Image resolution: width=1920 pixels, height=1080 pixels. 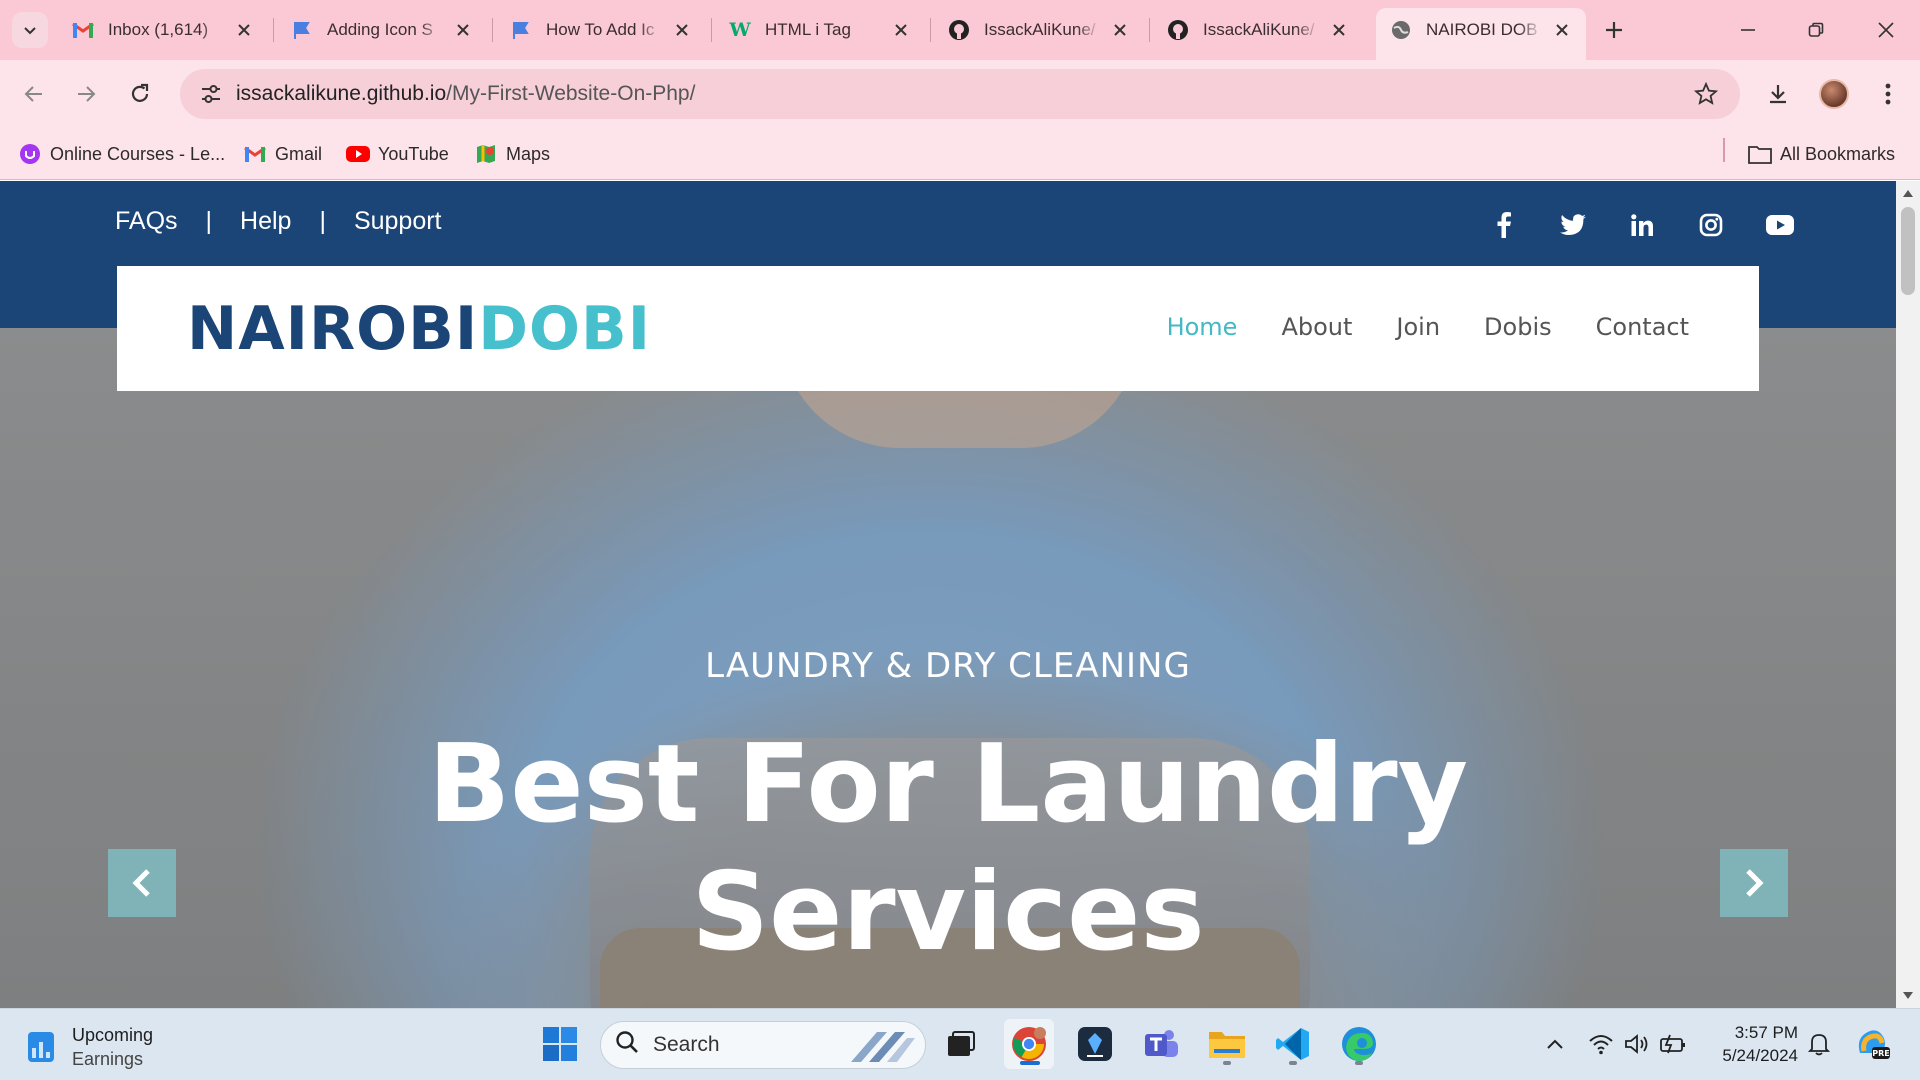 What do you see at coordinates (1711, 225) in the screenshot?
I see `instagram-icon` at bounding box center [1711, 225].